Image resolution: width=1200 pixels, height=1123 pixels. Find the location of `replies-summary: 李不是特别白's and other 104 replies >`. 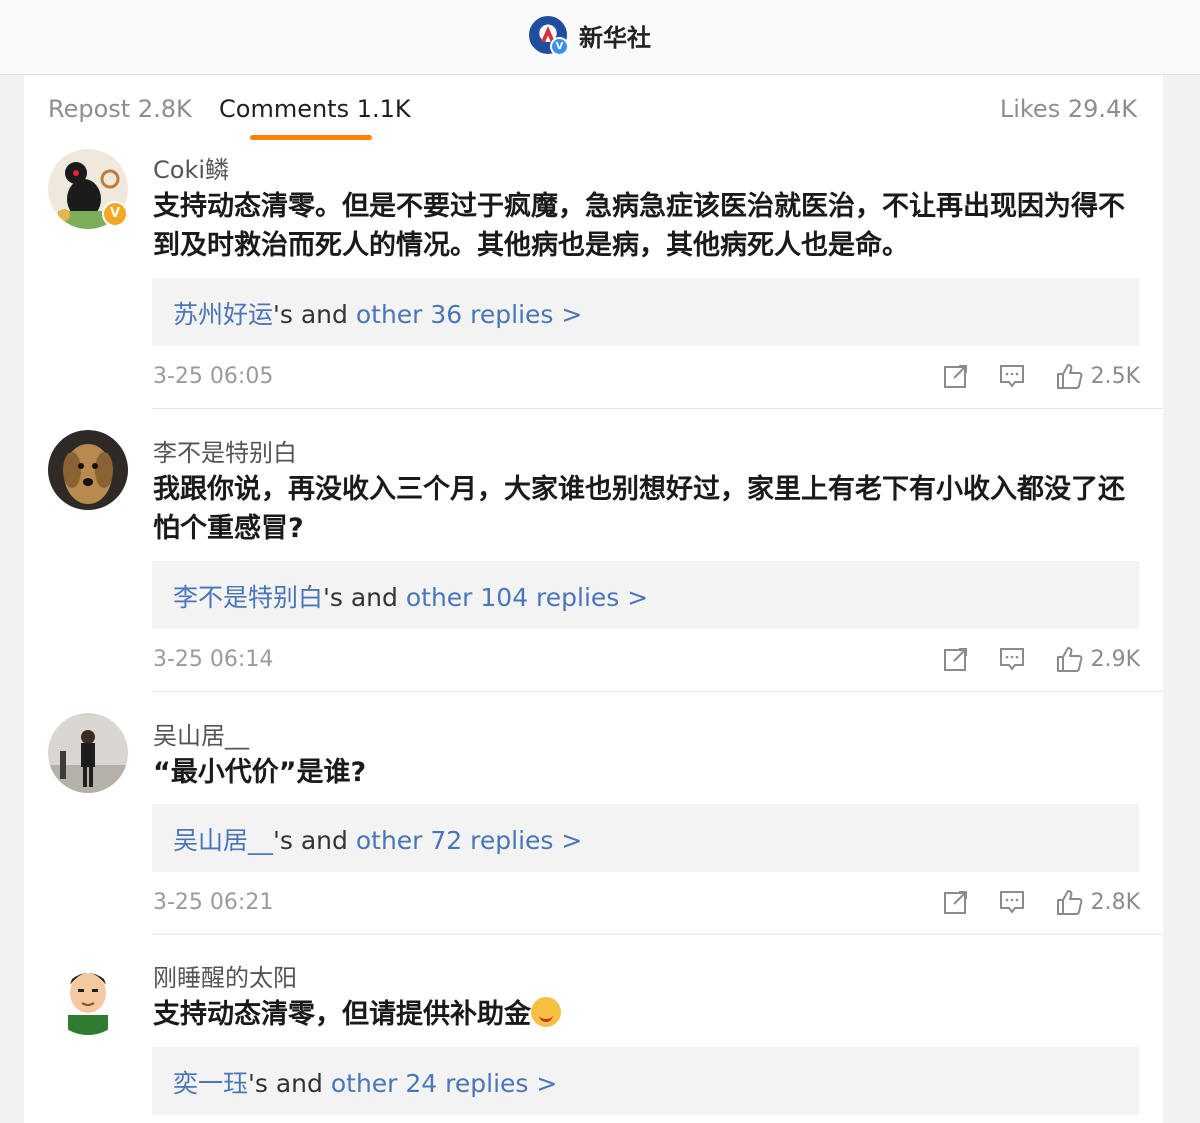

replies-summary: 李不是特别白's and other 104 replies > is located at coordinates (410, 596).